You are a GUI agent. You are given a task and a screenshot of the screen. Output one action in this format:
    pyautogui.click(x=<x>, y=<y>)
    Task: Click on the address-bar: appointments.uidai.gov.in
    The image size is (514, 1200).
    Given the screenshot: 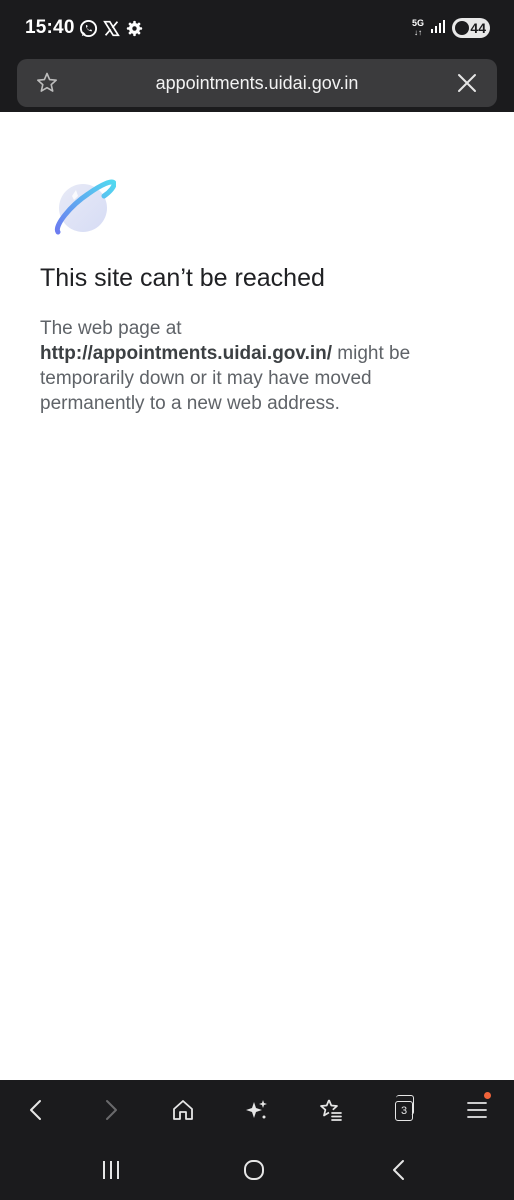 What is the action you would take?
    pyautogui.click(x=257, y=83)
    